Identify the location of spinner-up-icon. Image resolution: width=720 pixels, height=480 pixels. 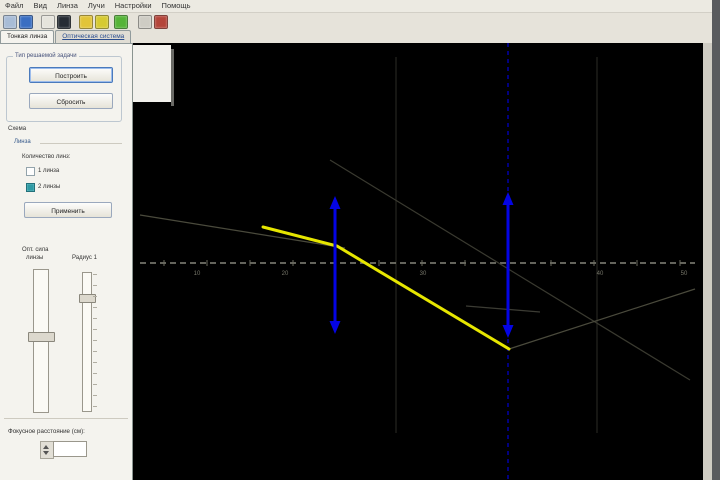
(46, 447).